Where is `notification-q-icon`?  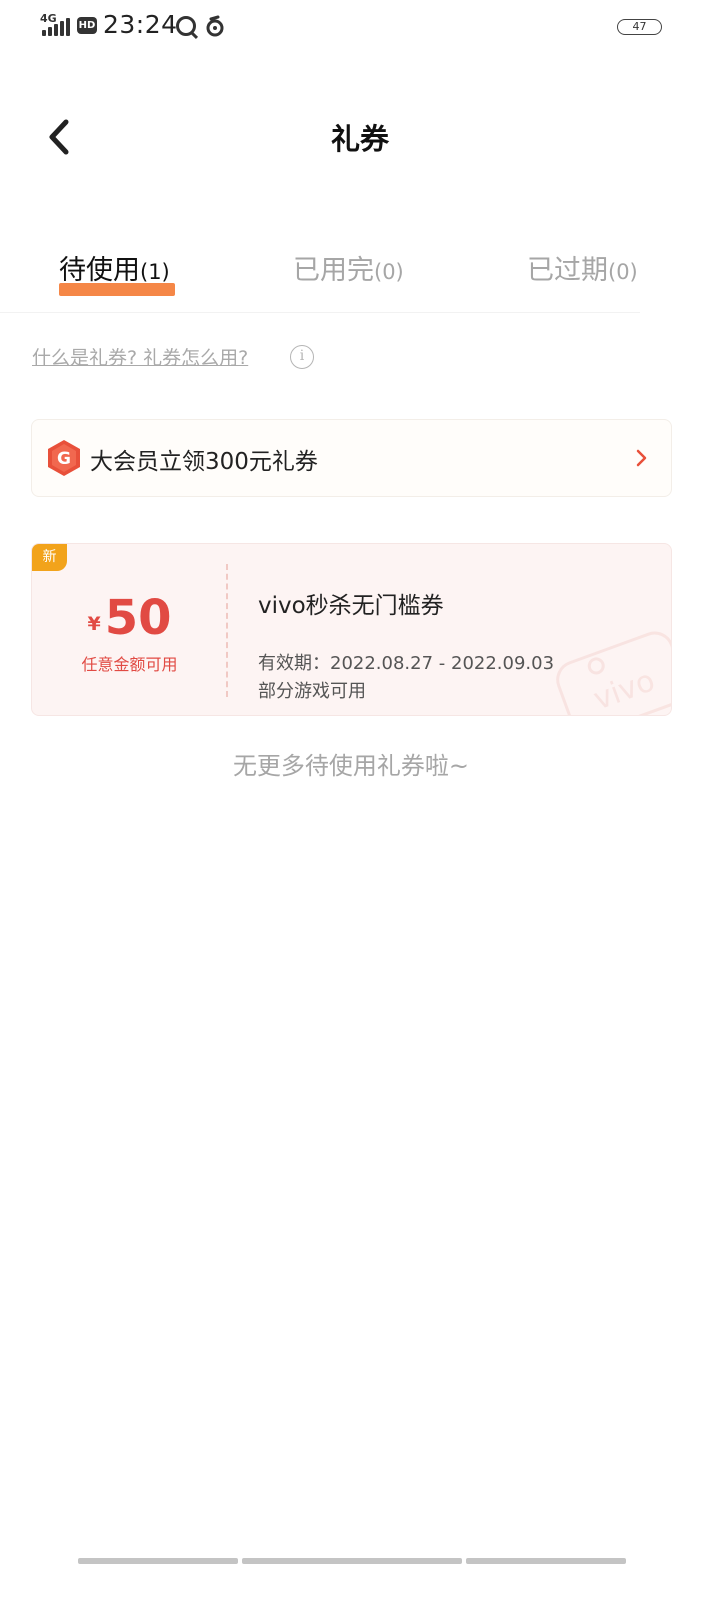
notification-q-icon is located at coordinates (186, 26).